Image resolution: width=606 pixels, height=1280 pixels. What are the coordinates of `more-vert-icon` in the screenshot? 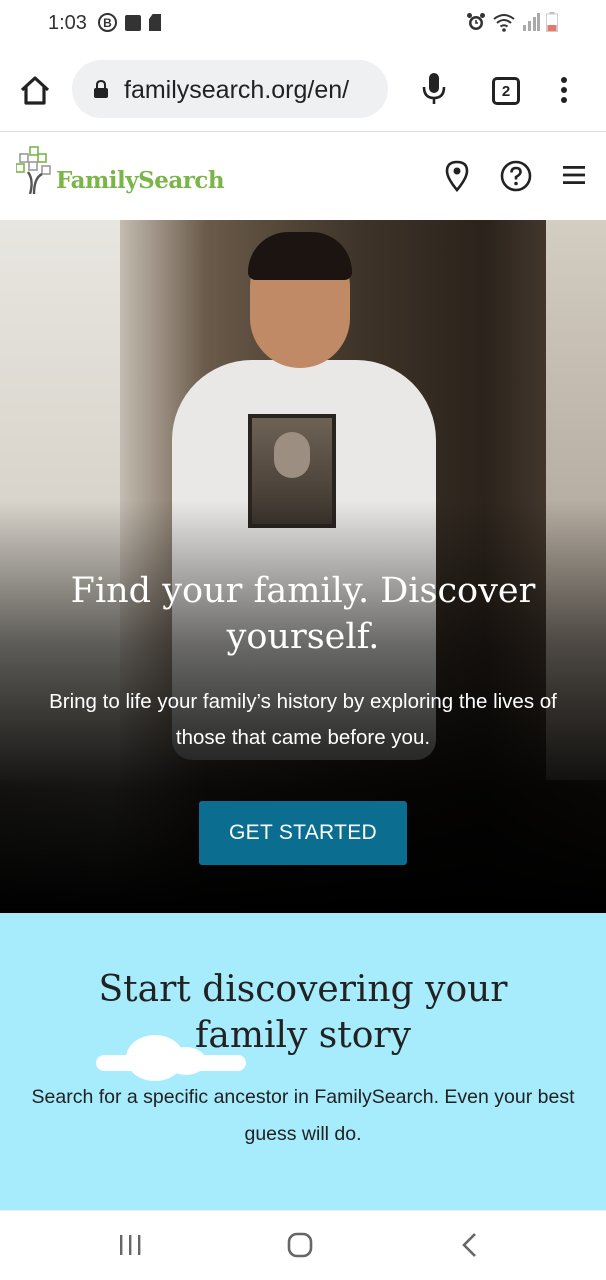 It's located at (564, 90).